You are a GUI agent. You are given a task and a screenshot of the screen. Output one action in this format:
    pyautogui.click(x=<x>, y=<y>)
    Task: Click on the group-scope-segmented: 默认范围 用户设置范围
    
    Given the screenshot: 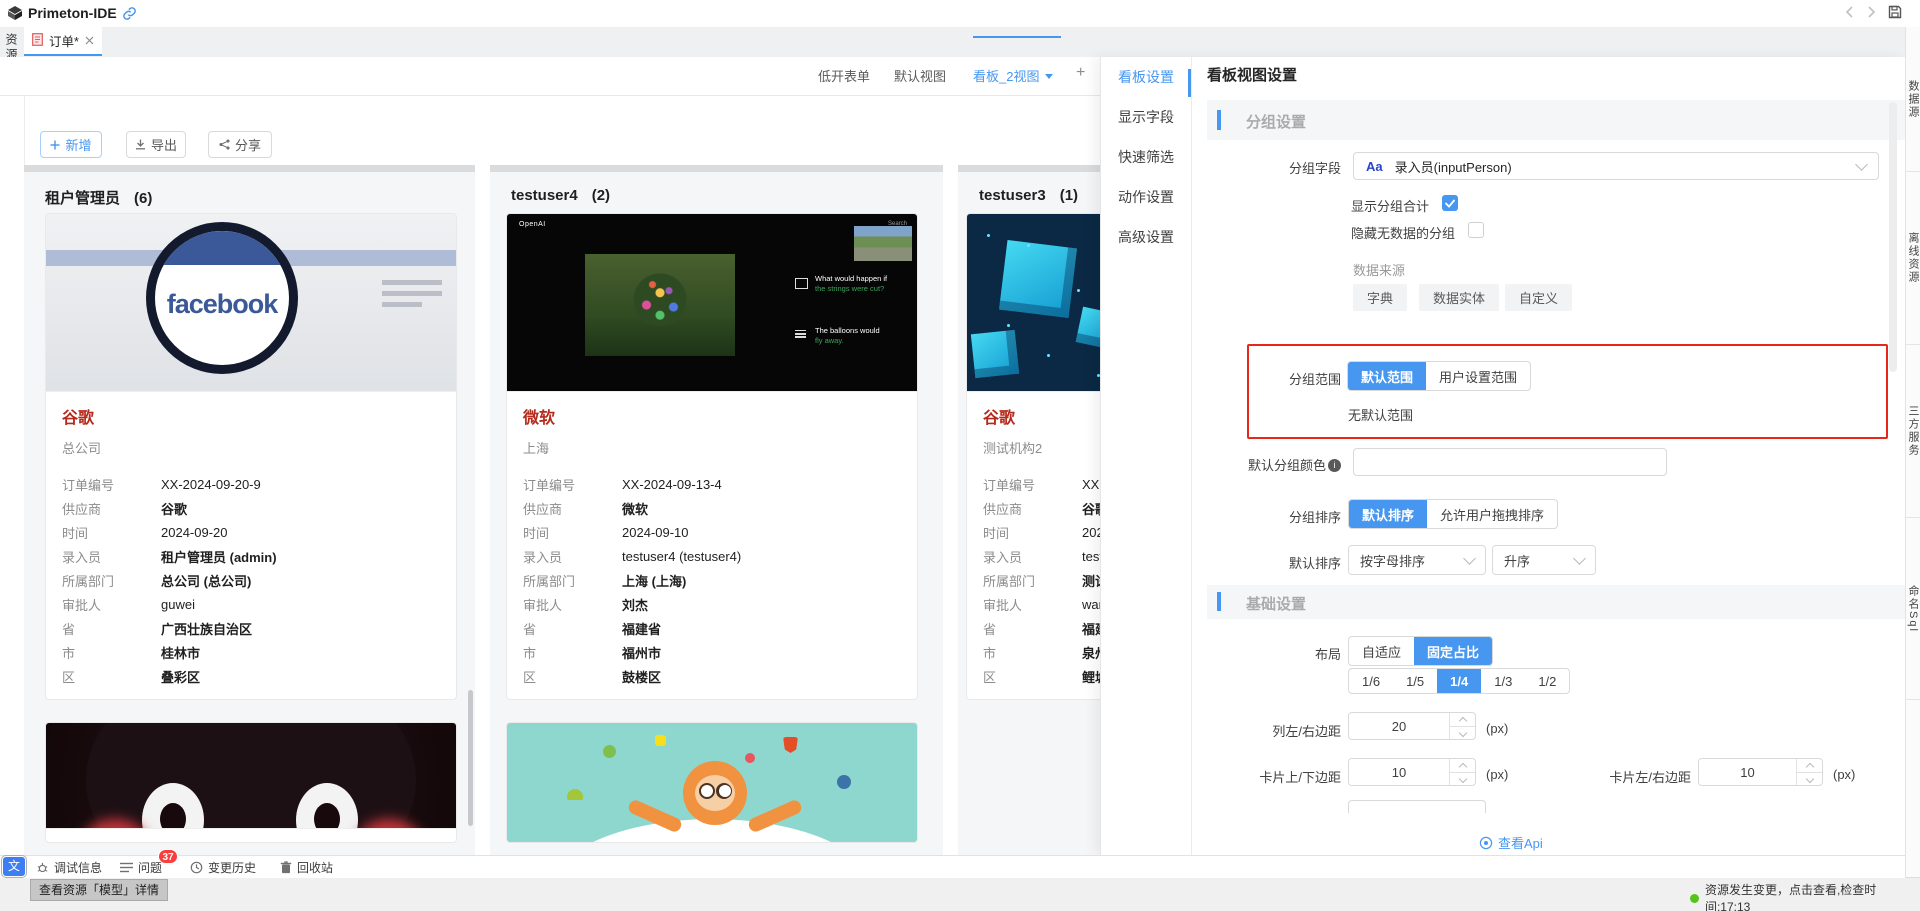 What is the action you would take?
    pyautogui.click(x=1439, y=376)
    